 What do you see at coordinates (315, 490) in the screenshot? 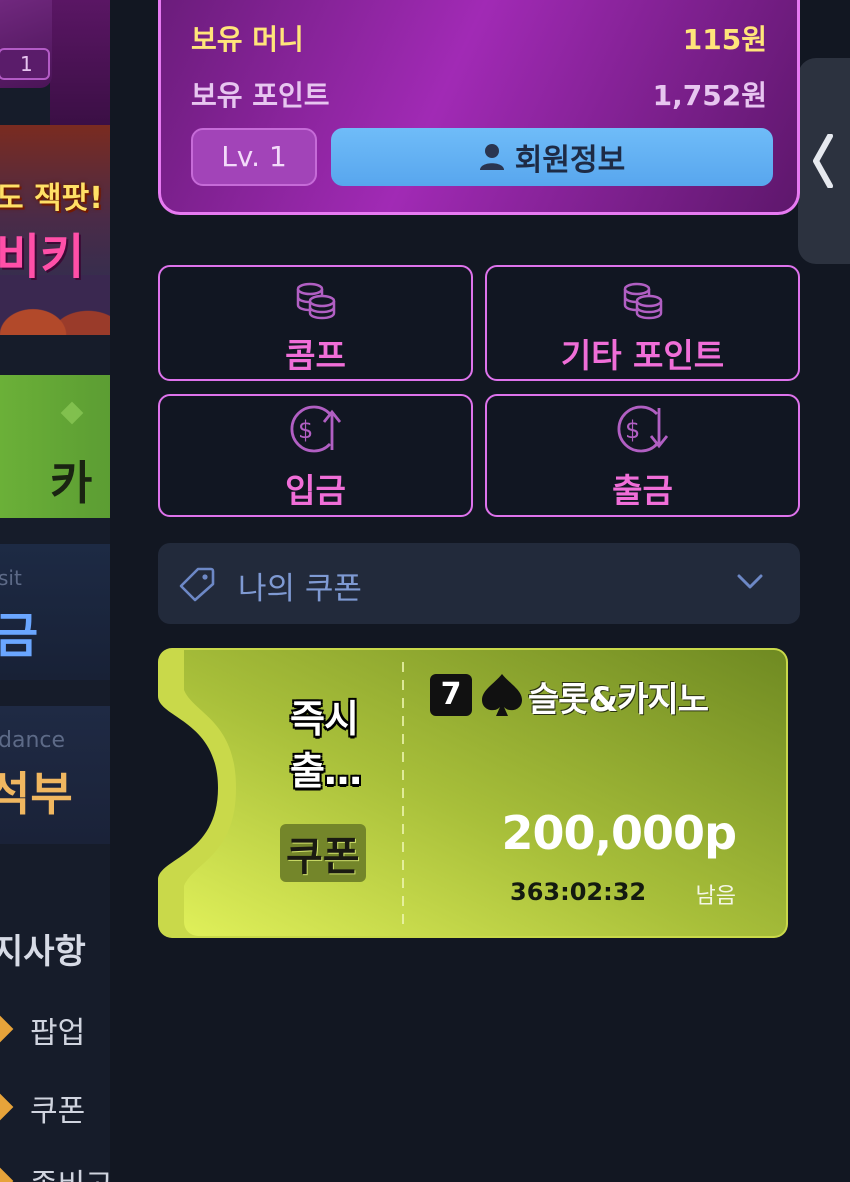
I see `deposit-label: 입금` at bounding box center [315, 490].